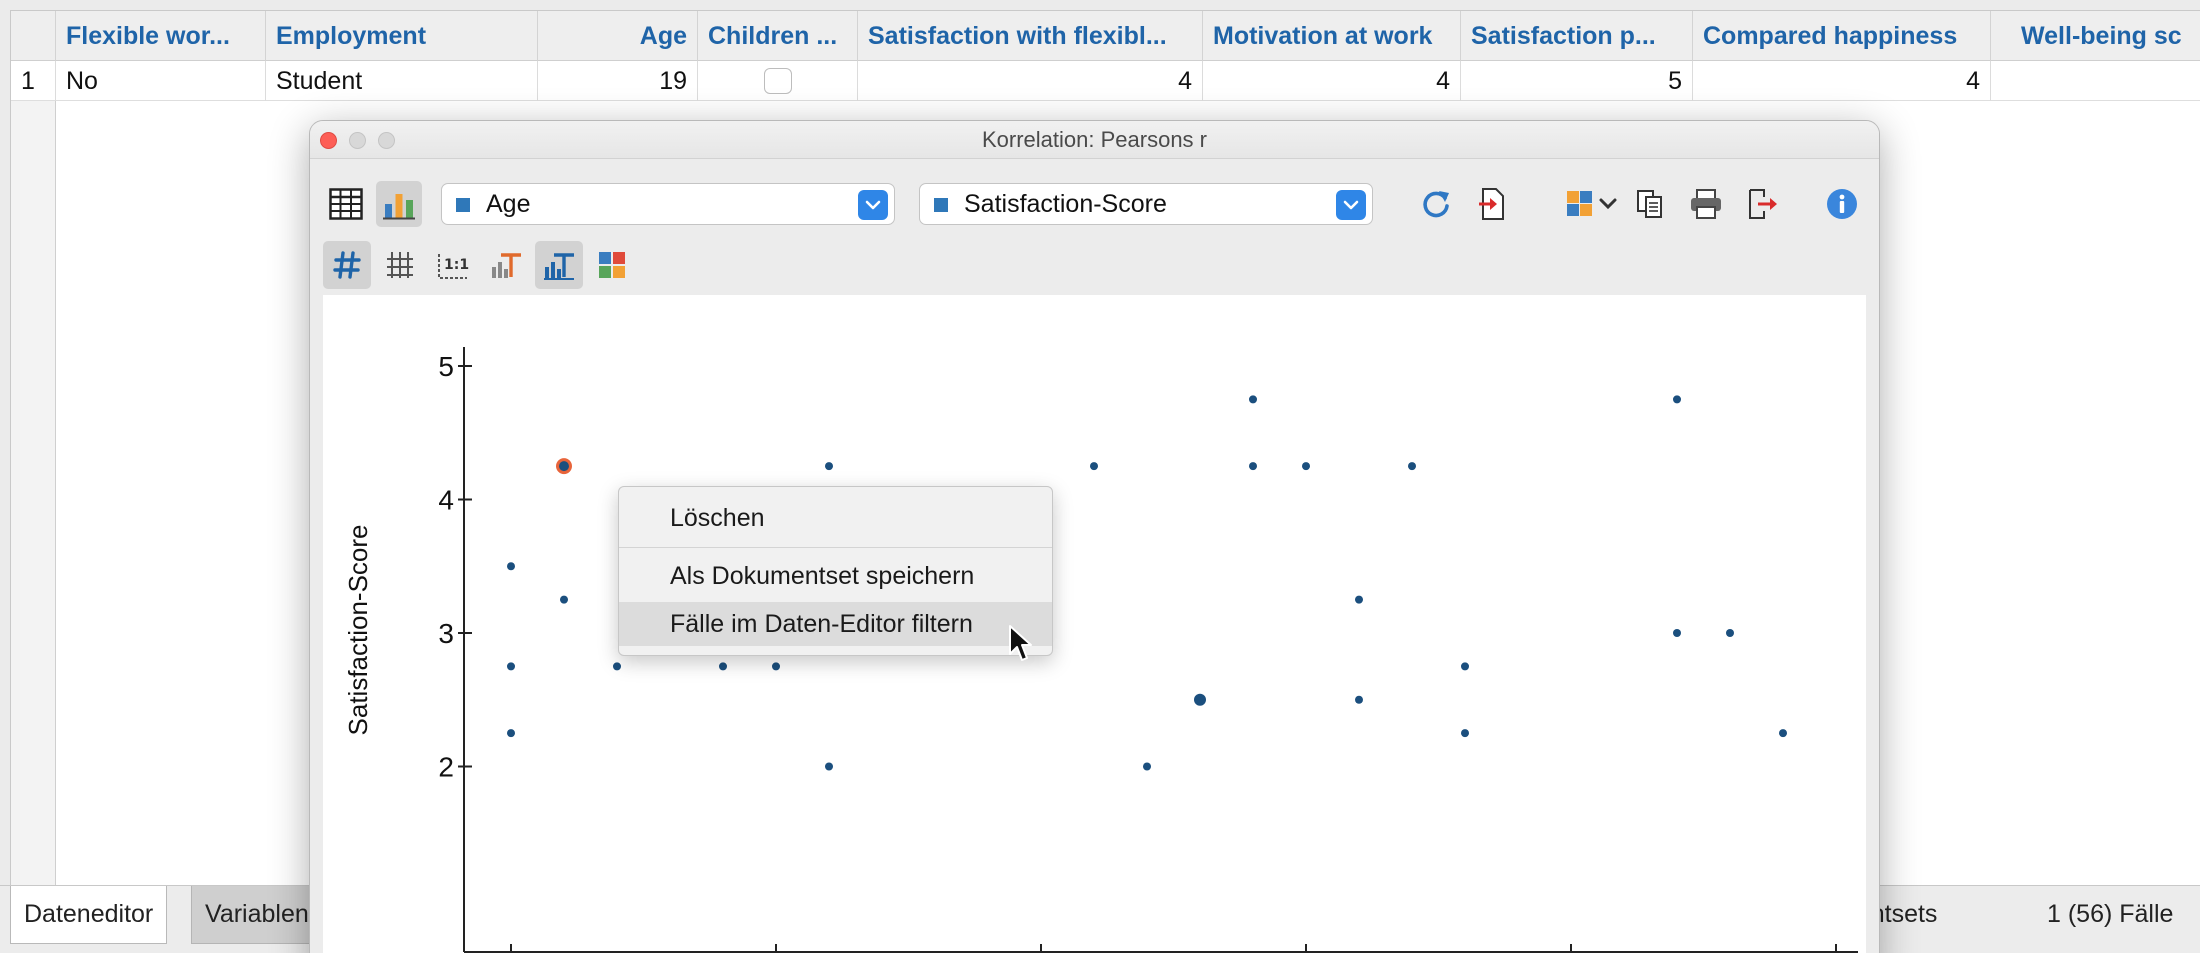 The height and width of the screenshot is (953, 2200). I want to click on tab-variablen: Variablen, so click(256, 915).